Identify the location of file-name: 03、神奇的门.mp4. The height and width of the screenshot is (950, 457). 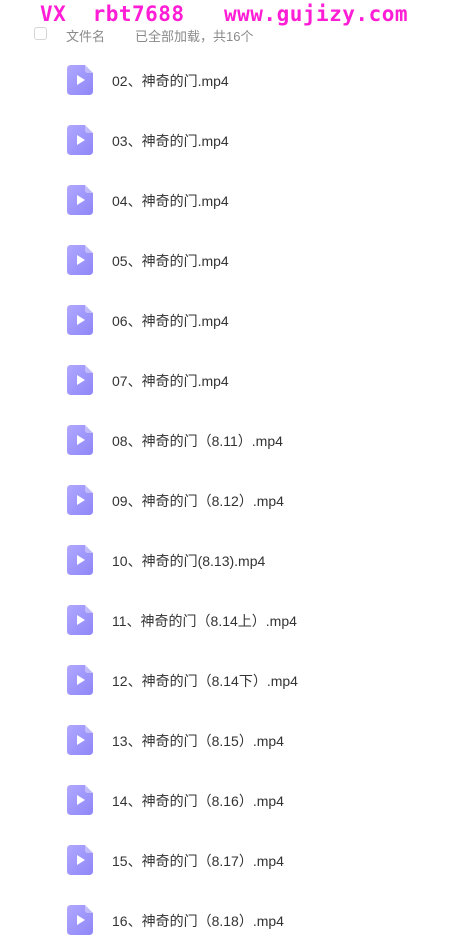
(170, 141).